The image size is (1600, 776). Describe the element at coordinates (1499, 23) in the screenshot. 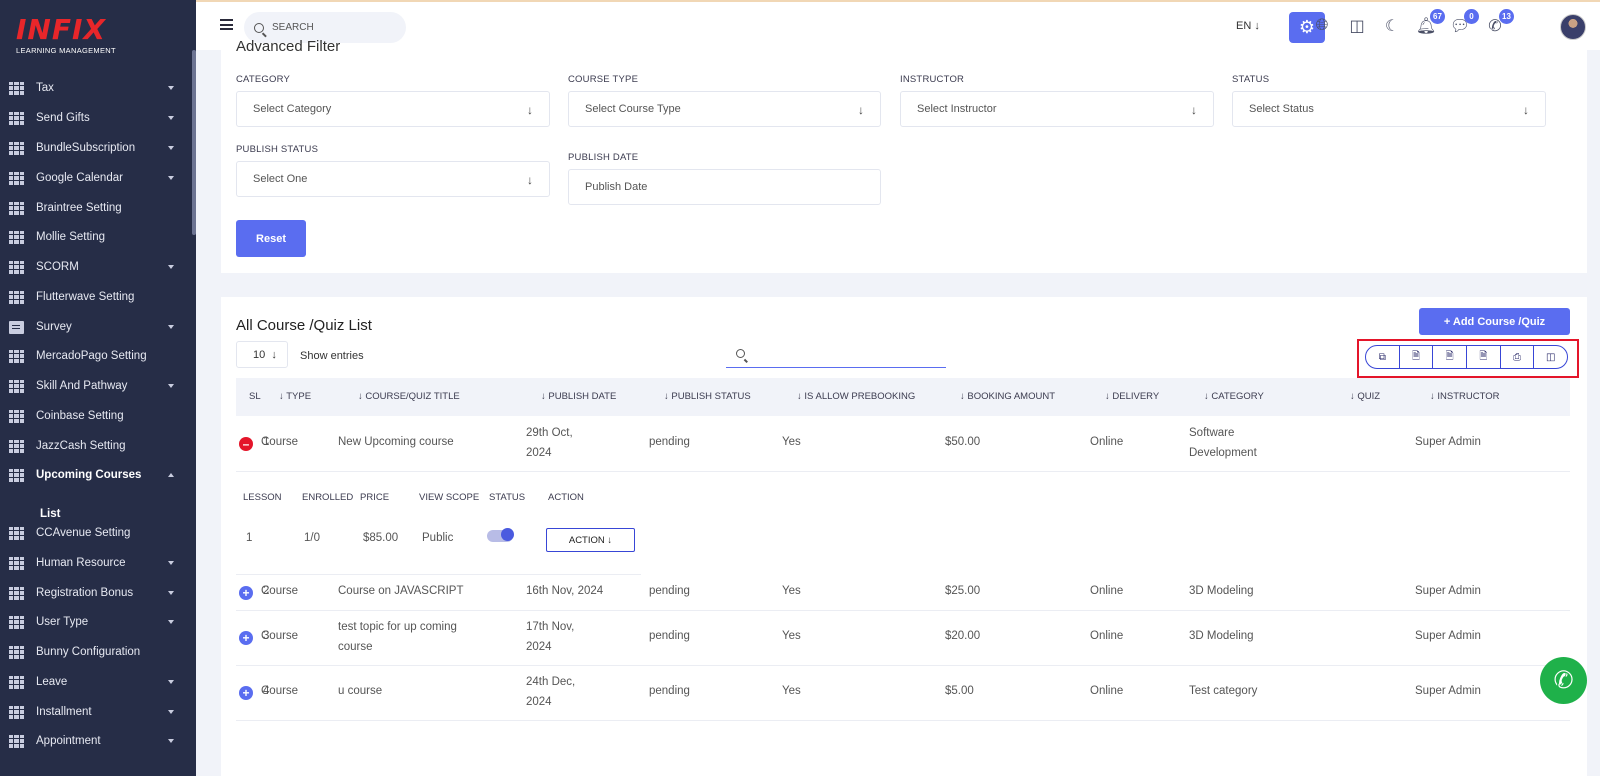

I see `chat-icon: ✆ 13` at that location.